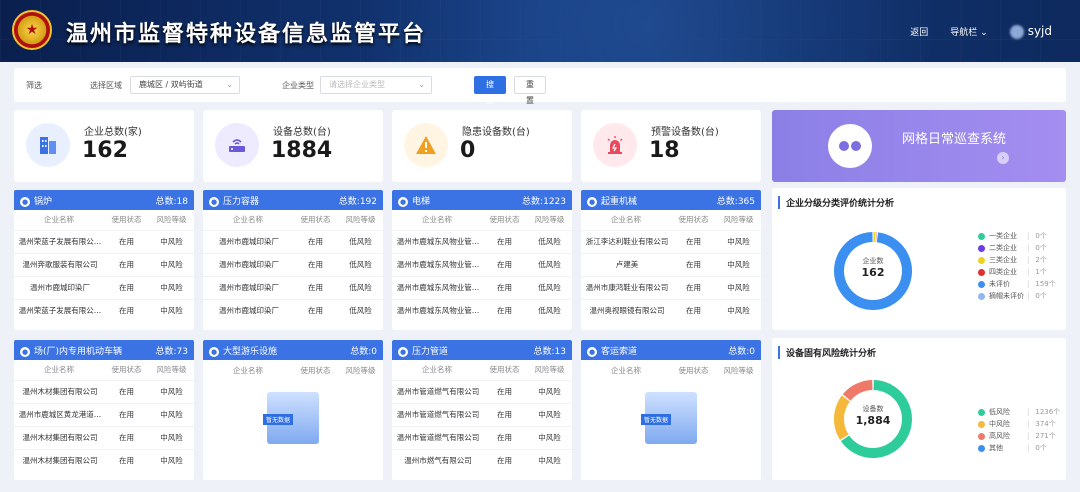 Image resolution: width=1080 pixels, height=492 pixels. What do you see at coordinates (671, 370) in the screenshot?
I see `panel-table: 企业名称 使用状态 风险等级` at bounding box center [671, 370].